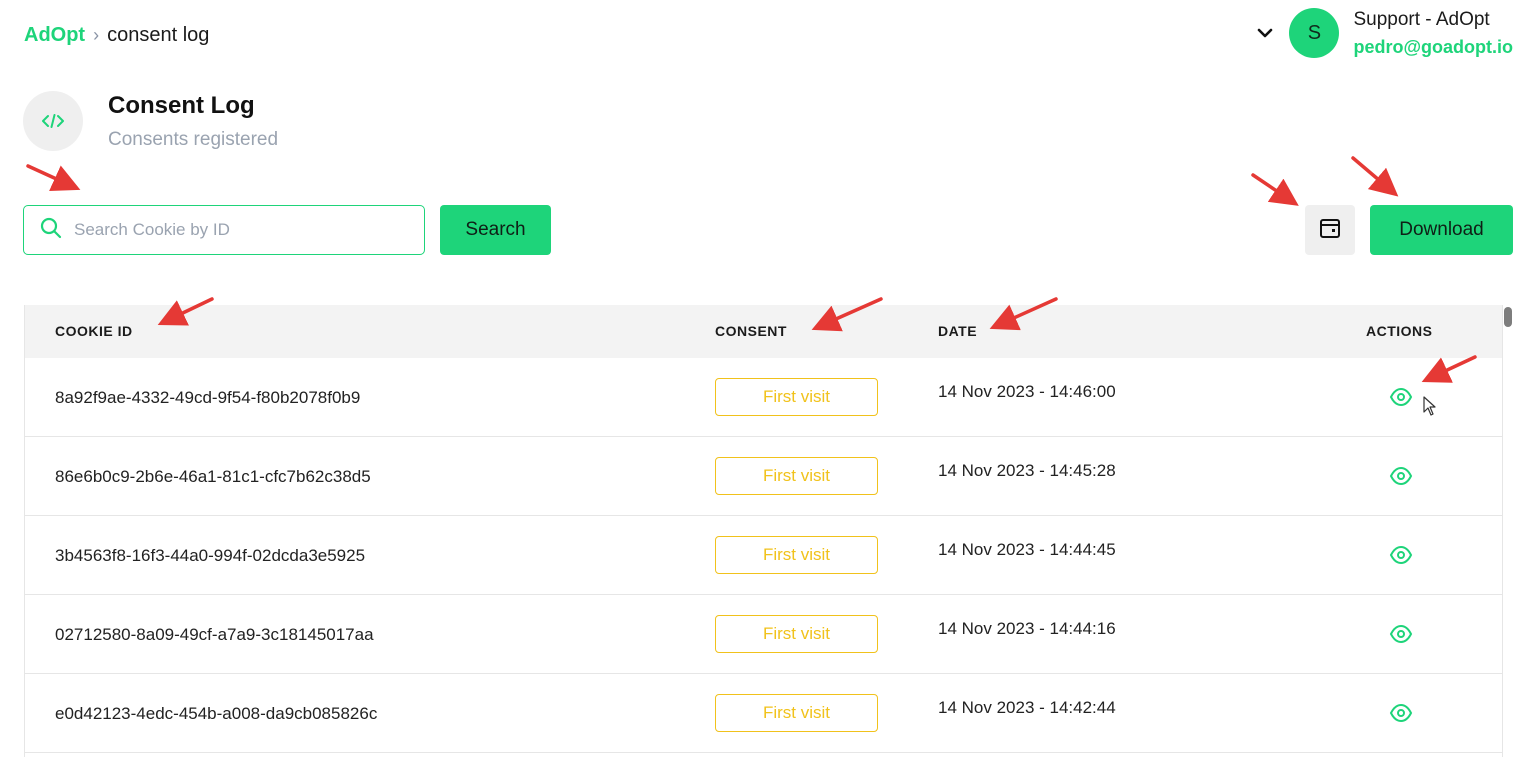  What do you see at coordinates (1399, 331) in the screenshot?
I see `header-actions: ACTIONS` at bounding box center [1399, 331].